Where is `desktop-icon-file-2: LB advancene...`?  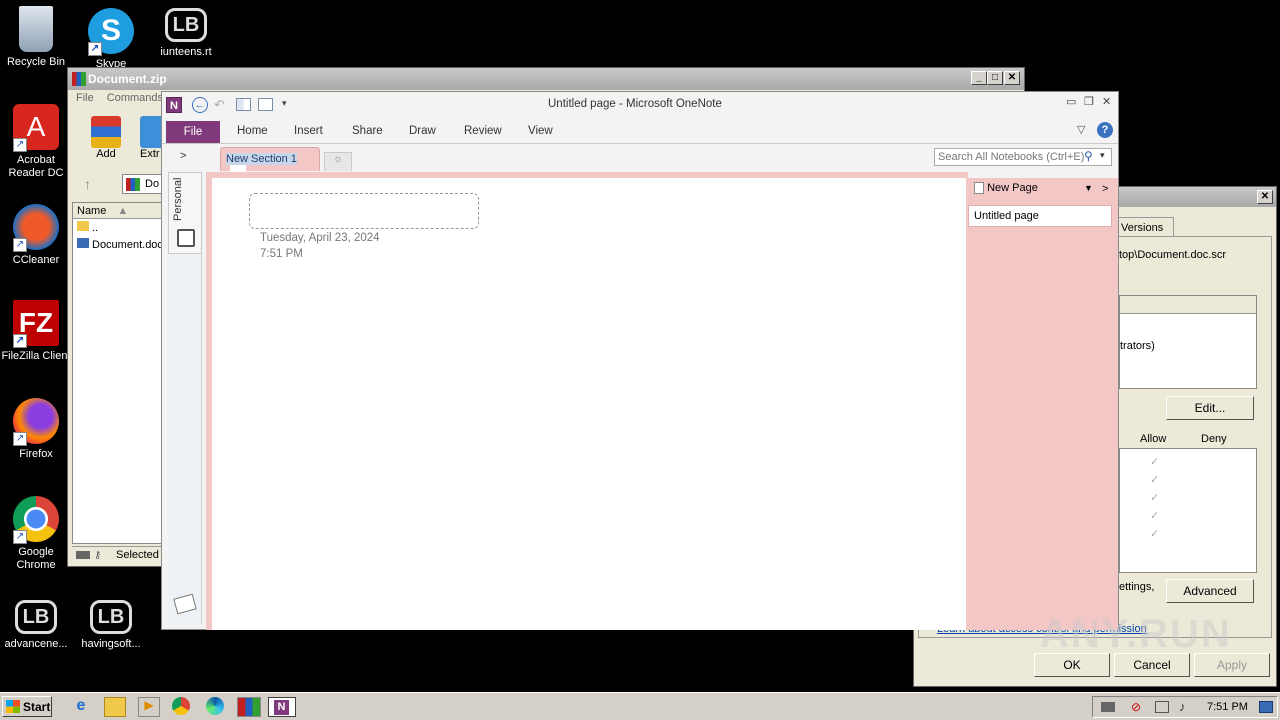
desktop-icon-file-2: LB advancene... is located at coordinates (37, 625).